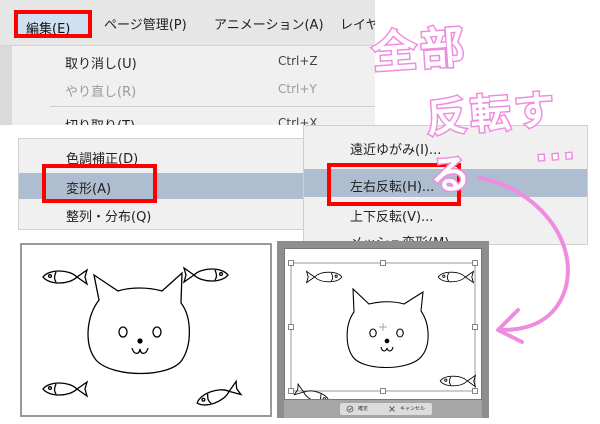 This screenshot has height=424, width=600. Describe the element at coordinates (187, 23) in the screenshot. I see `menu-bar: 編集(E) ページ管理(P) アニメーション(A) レイヤ` at that location.